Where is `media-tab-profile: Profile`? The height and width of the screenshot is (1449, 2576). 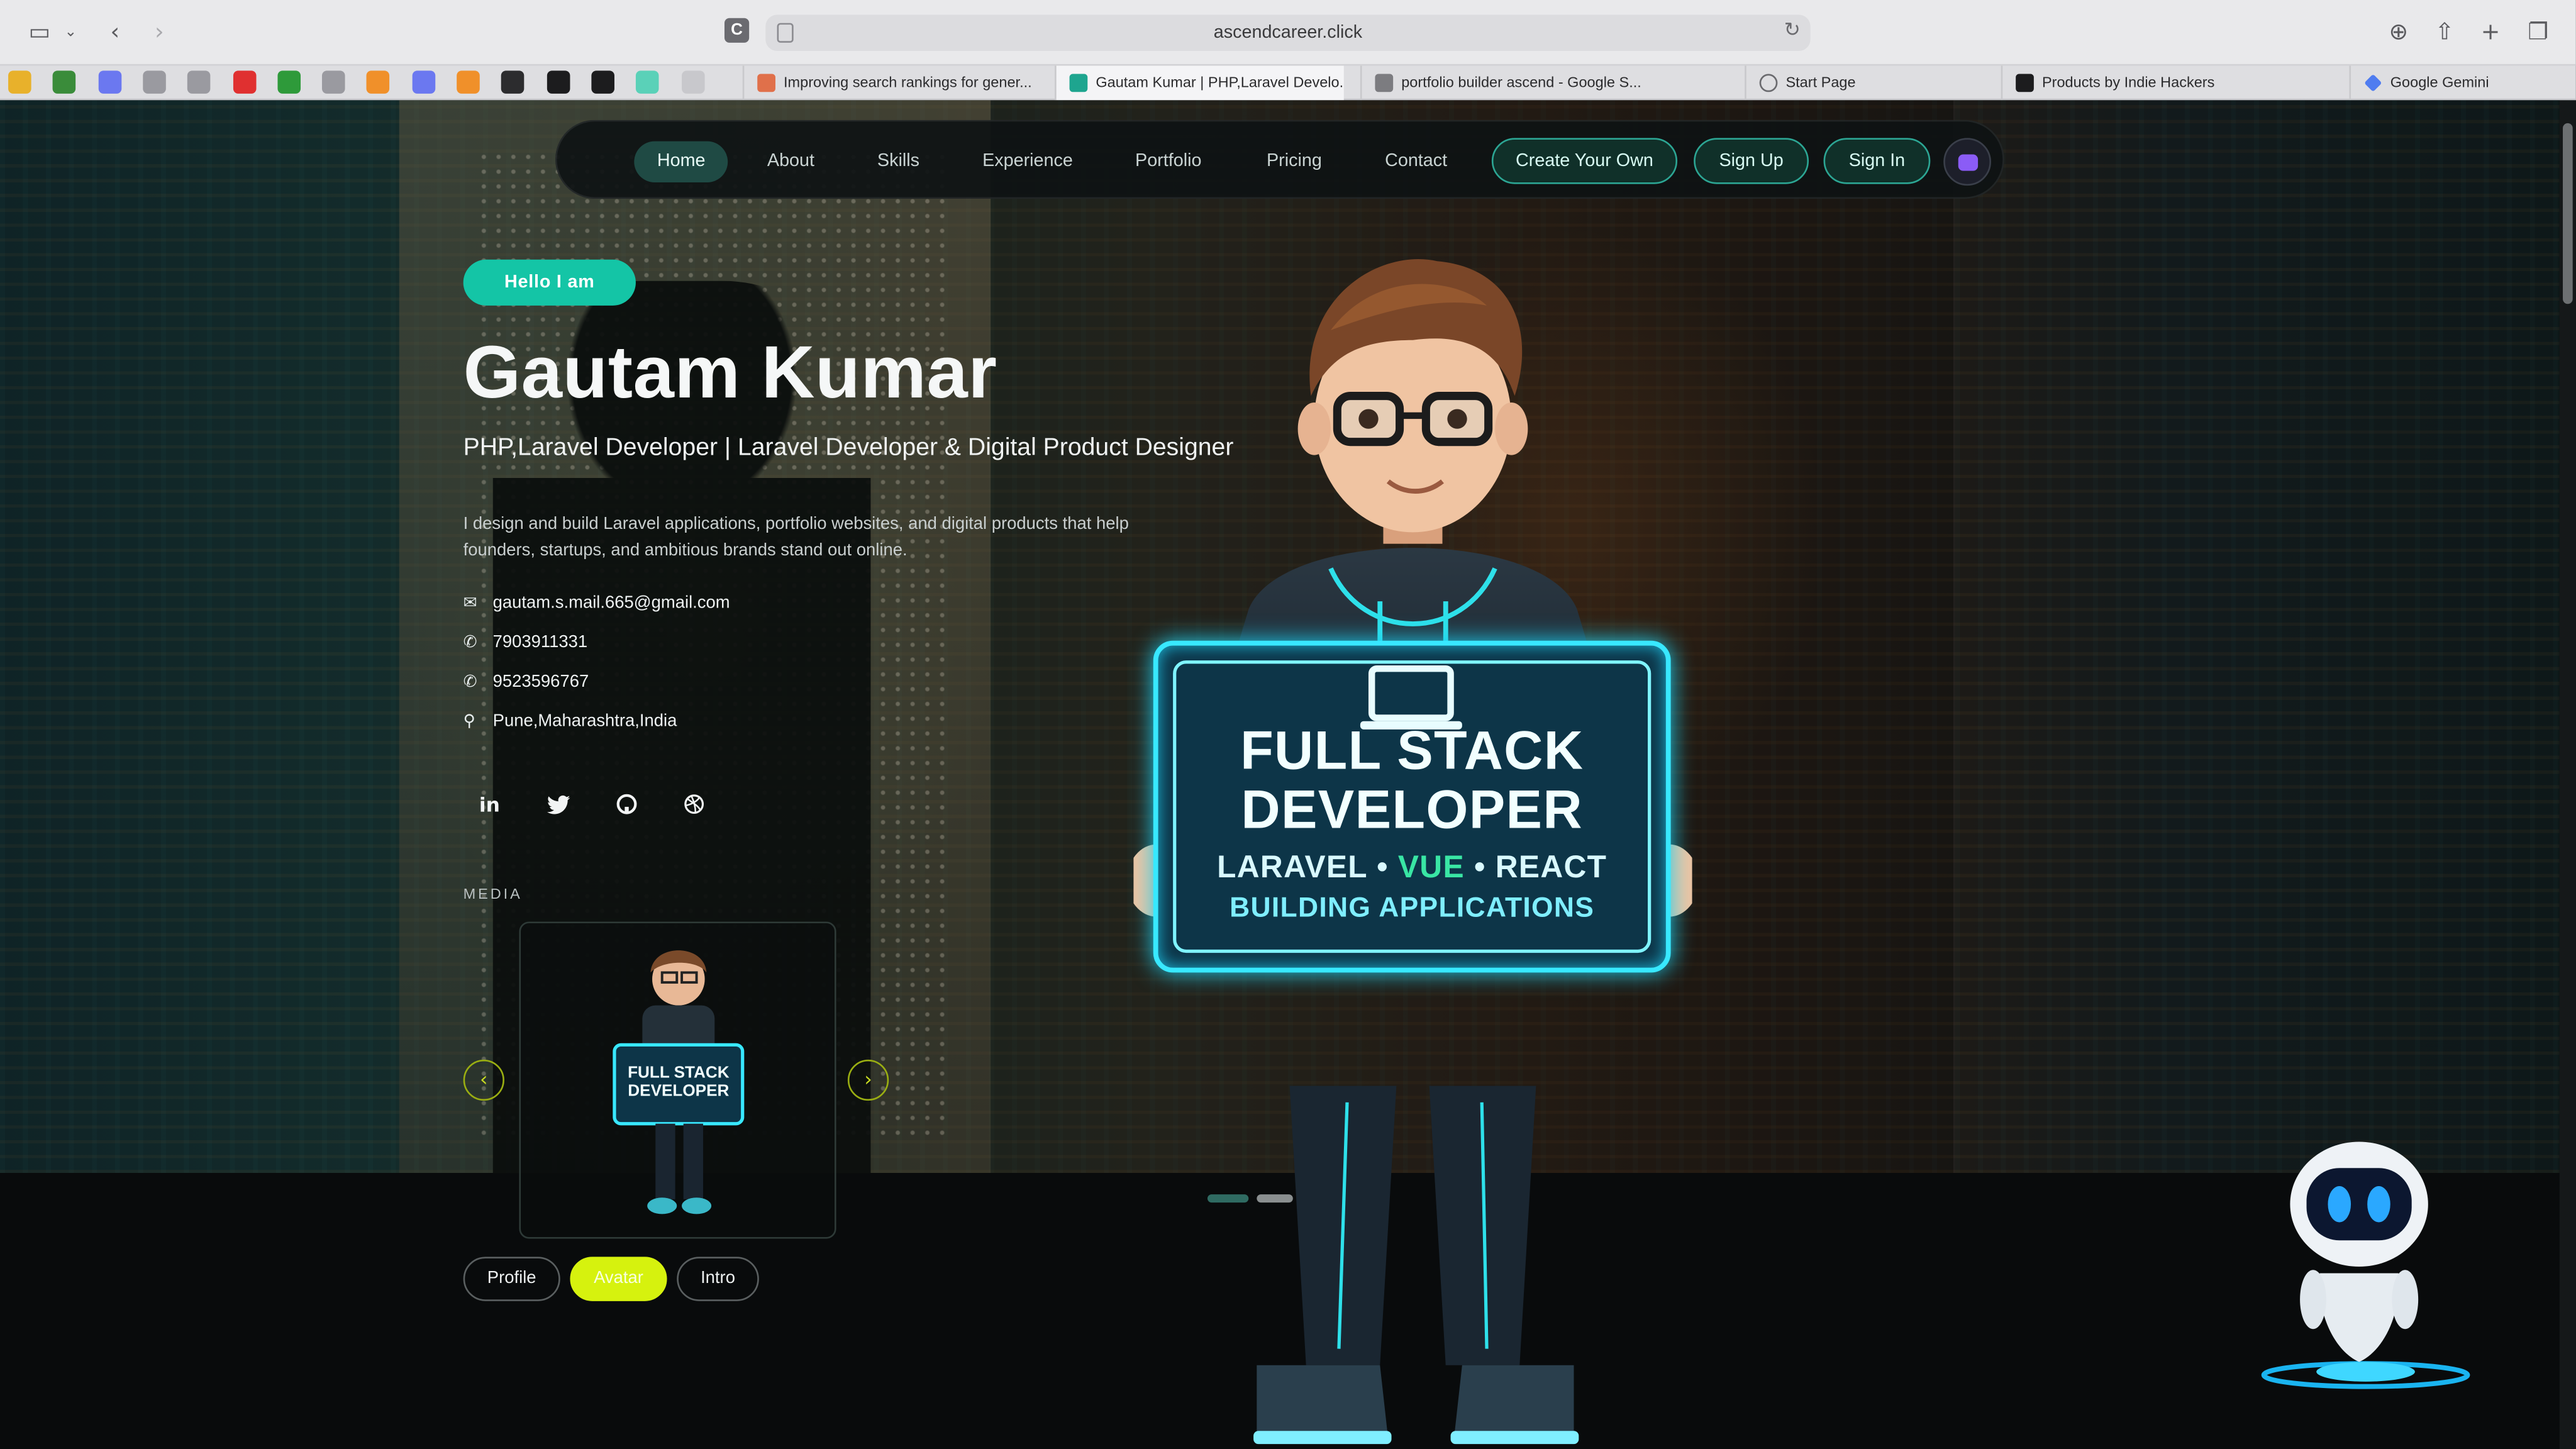
media-tab-profile: Profile is located at coordinates (511, 1279).